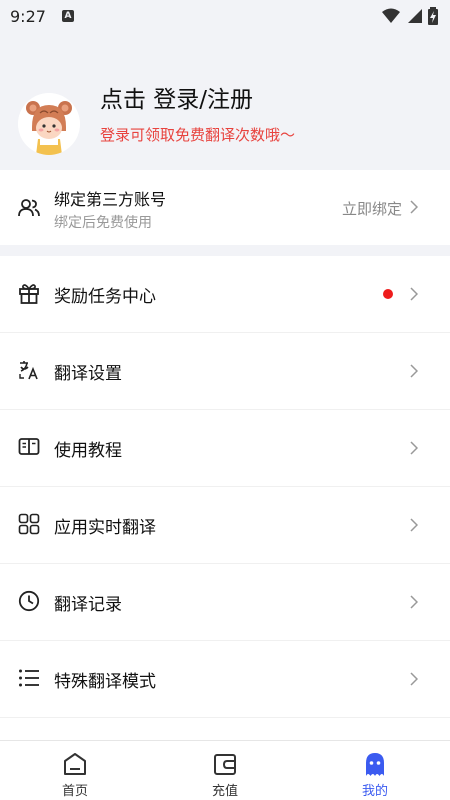  What do you see at coordinates (29, 208) in the screenshot?
I see `users-icon` at bounding box center [29, 208].